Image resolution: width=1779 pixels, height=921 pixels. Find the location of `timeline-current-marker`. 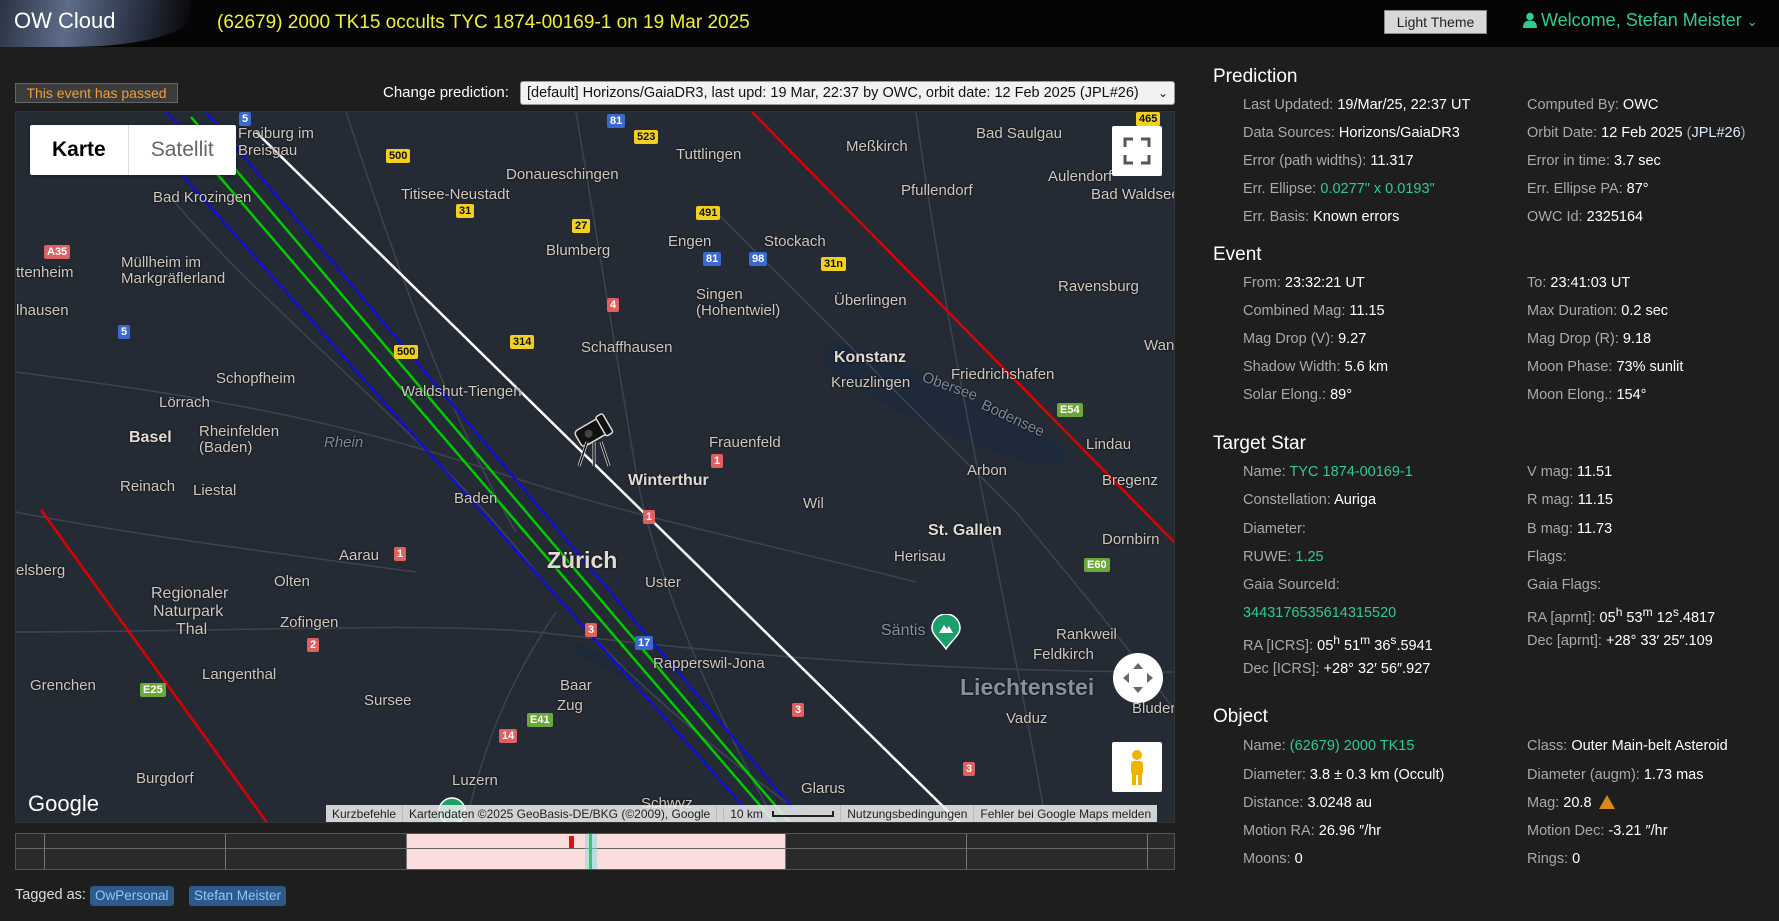

timeline-current-marker is located at coordinates (571, 842).